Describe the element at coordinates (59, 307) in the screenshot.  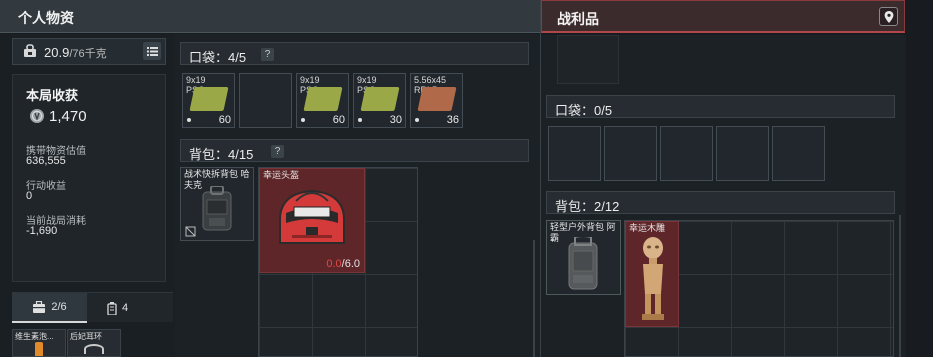
I see `tab-backpack-label: 2/6` at that location.